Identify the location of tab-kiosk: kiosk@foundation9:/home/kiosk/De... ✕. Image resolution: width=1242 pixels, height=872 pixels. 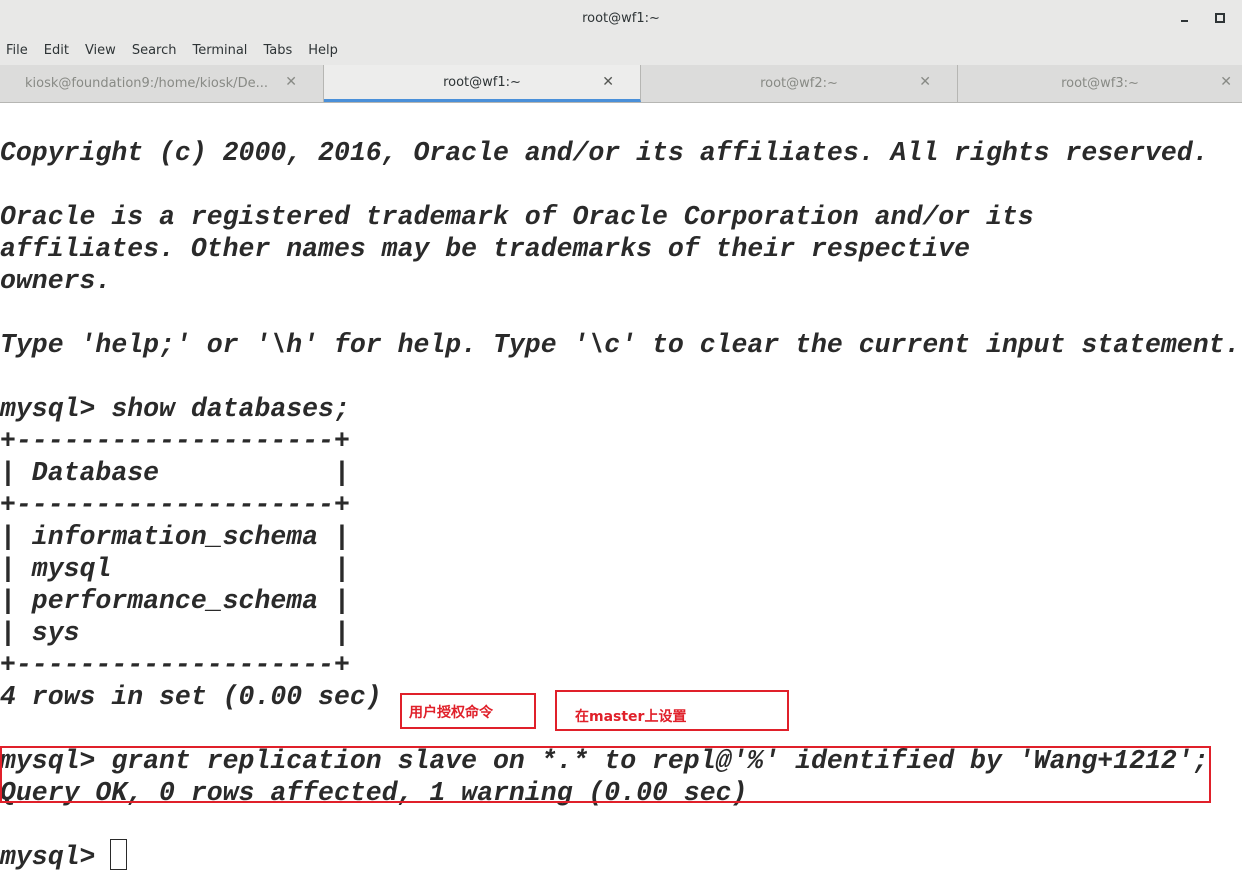
(162, 83).